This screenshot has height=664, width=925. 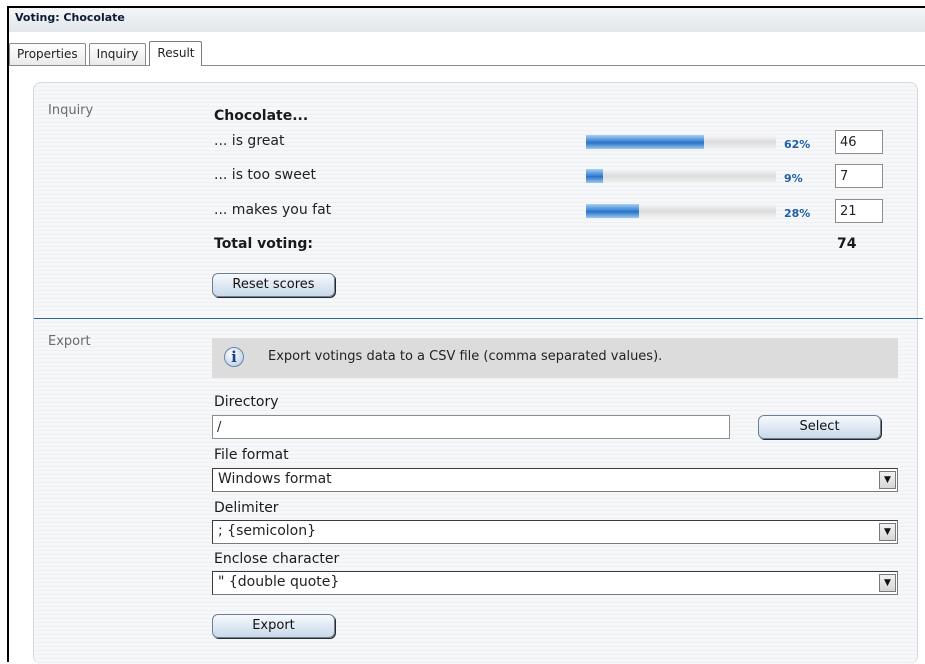 What do you see at coordinates (645, 142) in the screenshot?
I see `answer-bar-fill-great` at bounding box center [645, 142].